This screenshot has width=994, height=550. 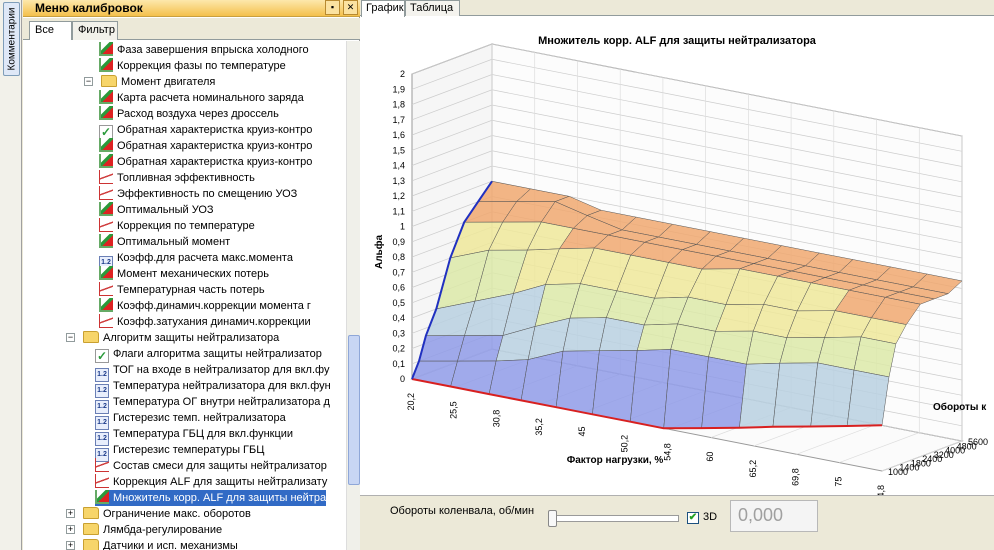 I want to click on z-tick-label: 1,7, so click(x=398, y=120).